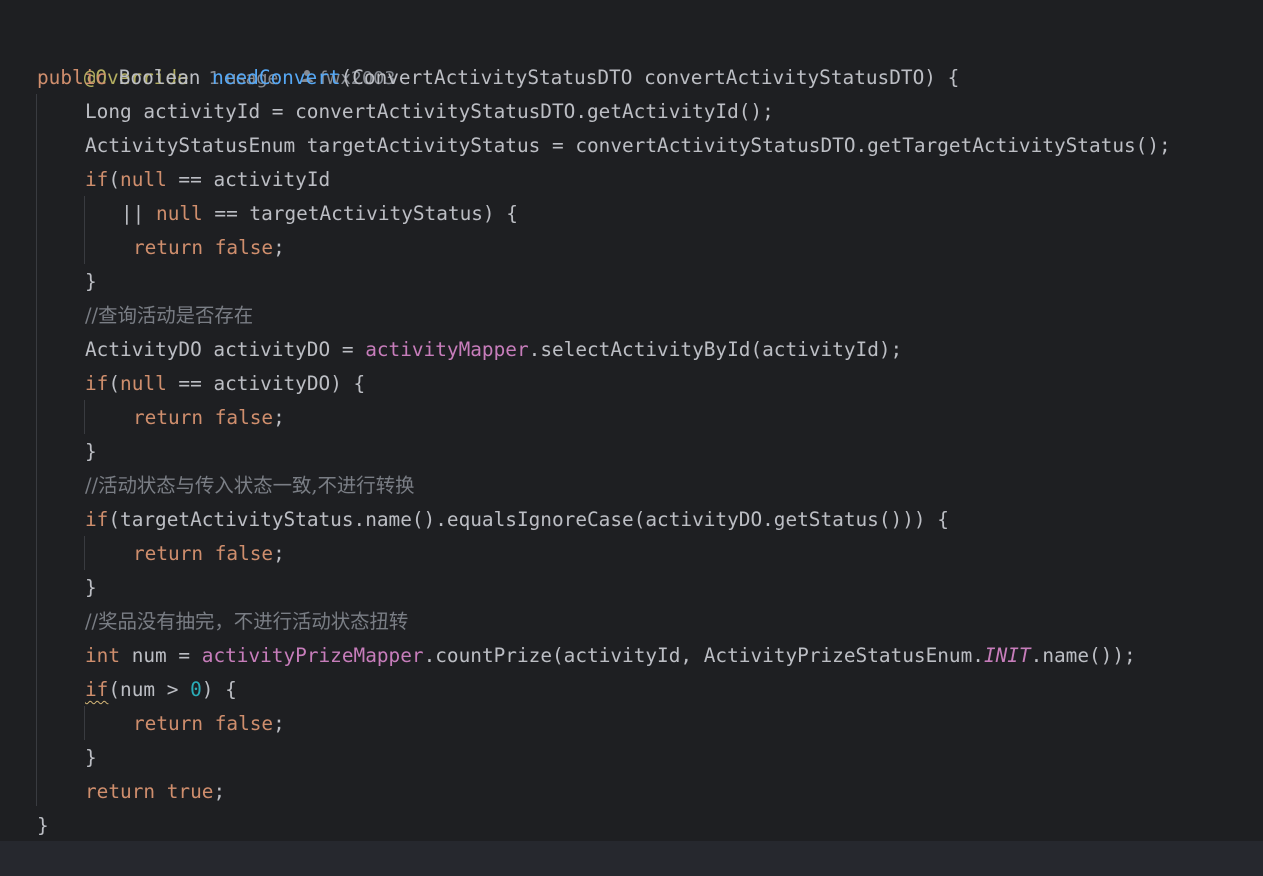 This screenshot has height=876, width=1263. Describe the element at coordinates (149, 689) in the screenshot. I see `expression: (num >` at that location.